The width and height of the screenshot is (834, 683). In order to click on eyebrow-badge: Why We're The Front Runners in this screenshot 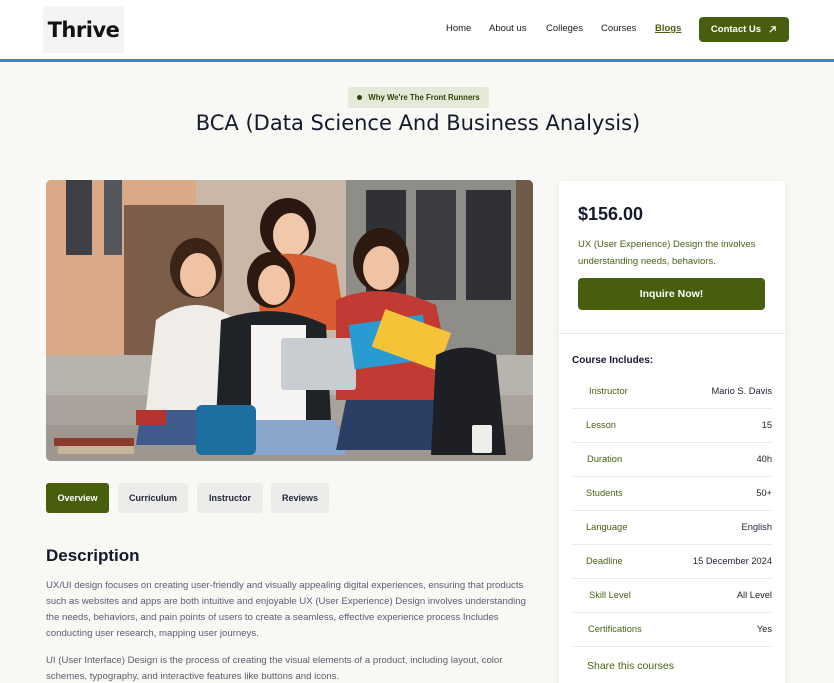, I will do `click(418, 97)`.